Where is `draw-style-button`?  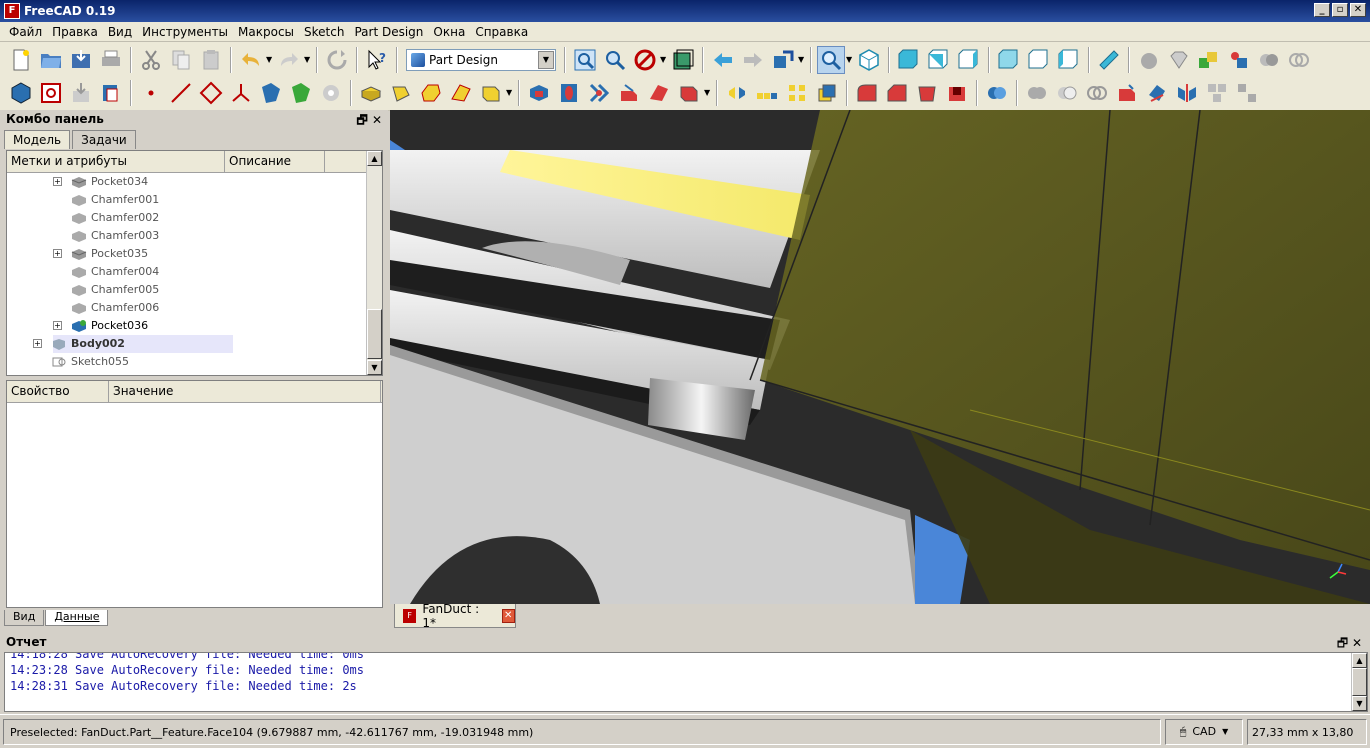
draw-style-button is located at coordinates (645, 60).